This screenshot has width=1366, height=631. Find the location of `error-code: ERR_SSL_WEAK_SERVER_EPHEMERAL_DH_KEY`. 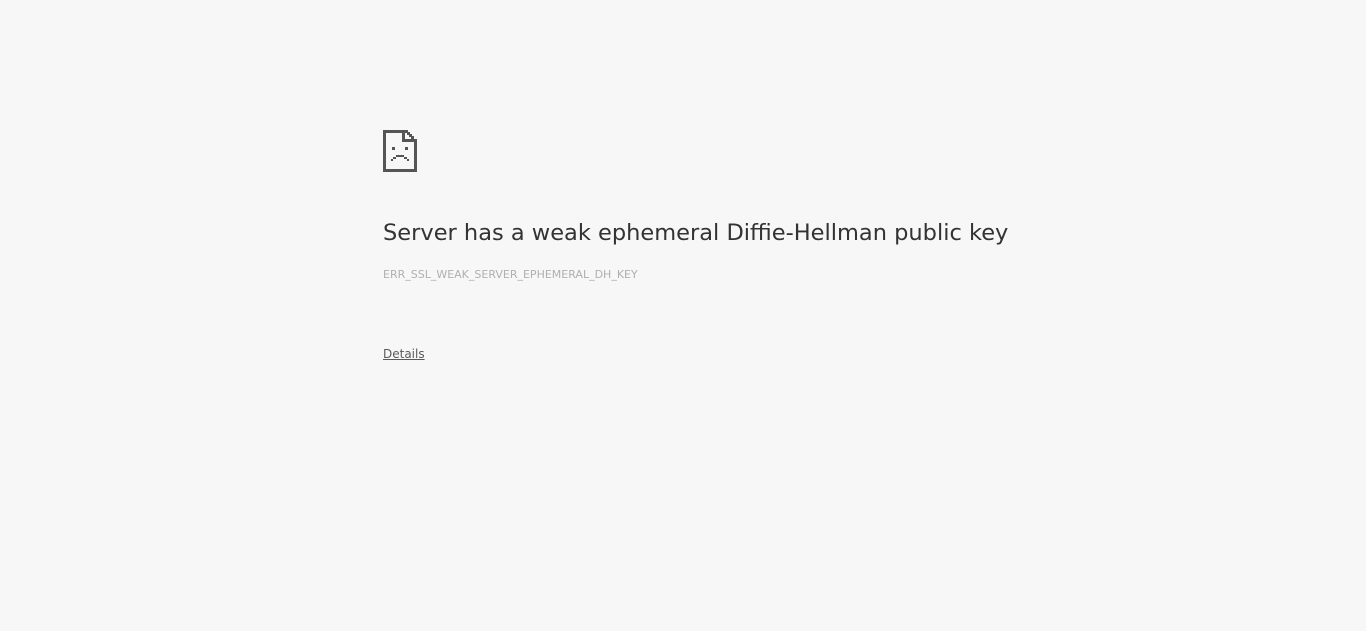

error-code: ERR_SSL_WEAK_SERVER_EPHEMERAL_DH_KEY is located at coordinates (510, 274).